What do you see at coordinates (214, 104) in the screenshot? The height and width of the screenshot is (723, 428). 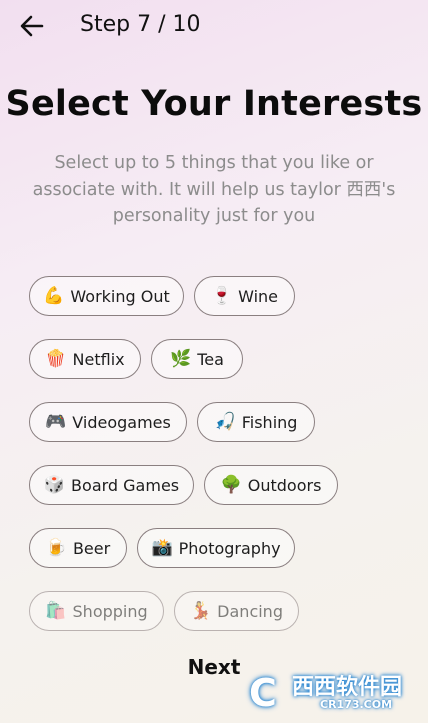 I see `page-title: Select Your Interests` at bounding box center [214, 104].